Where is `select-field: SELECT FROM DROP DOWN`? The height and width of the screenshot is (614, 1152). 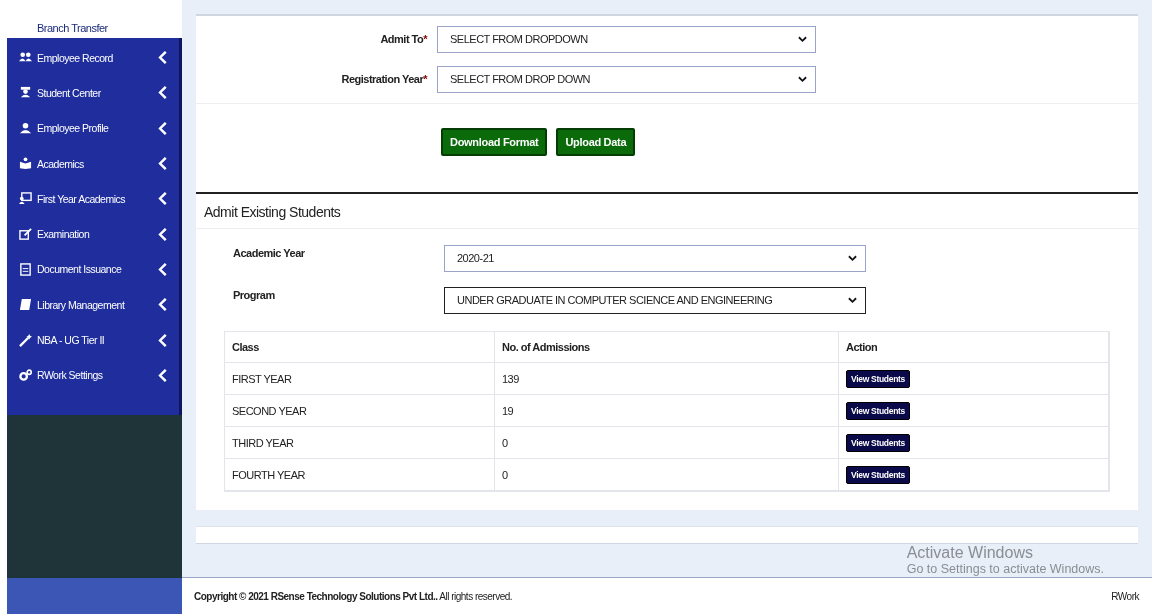
select-field: SELECT FROM DROP DOWN is located at coordinates (626, 79).